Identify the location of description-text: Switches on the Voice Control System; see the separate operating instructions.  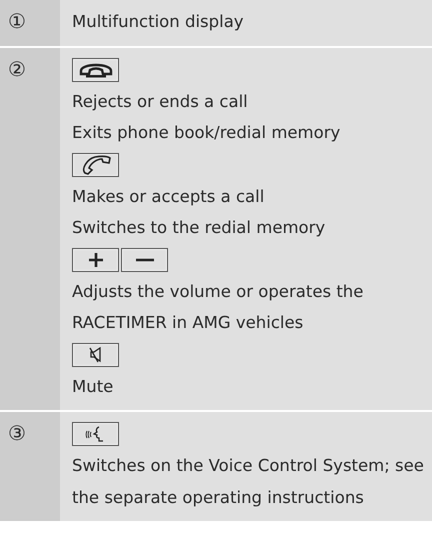
(248, 481).